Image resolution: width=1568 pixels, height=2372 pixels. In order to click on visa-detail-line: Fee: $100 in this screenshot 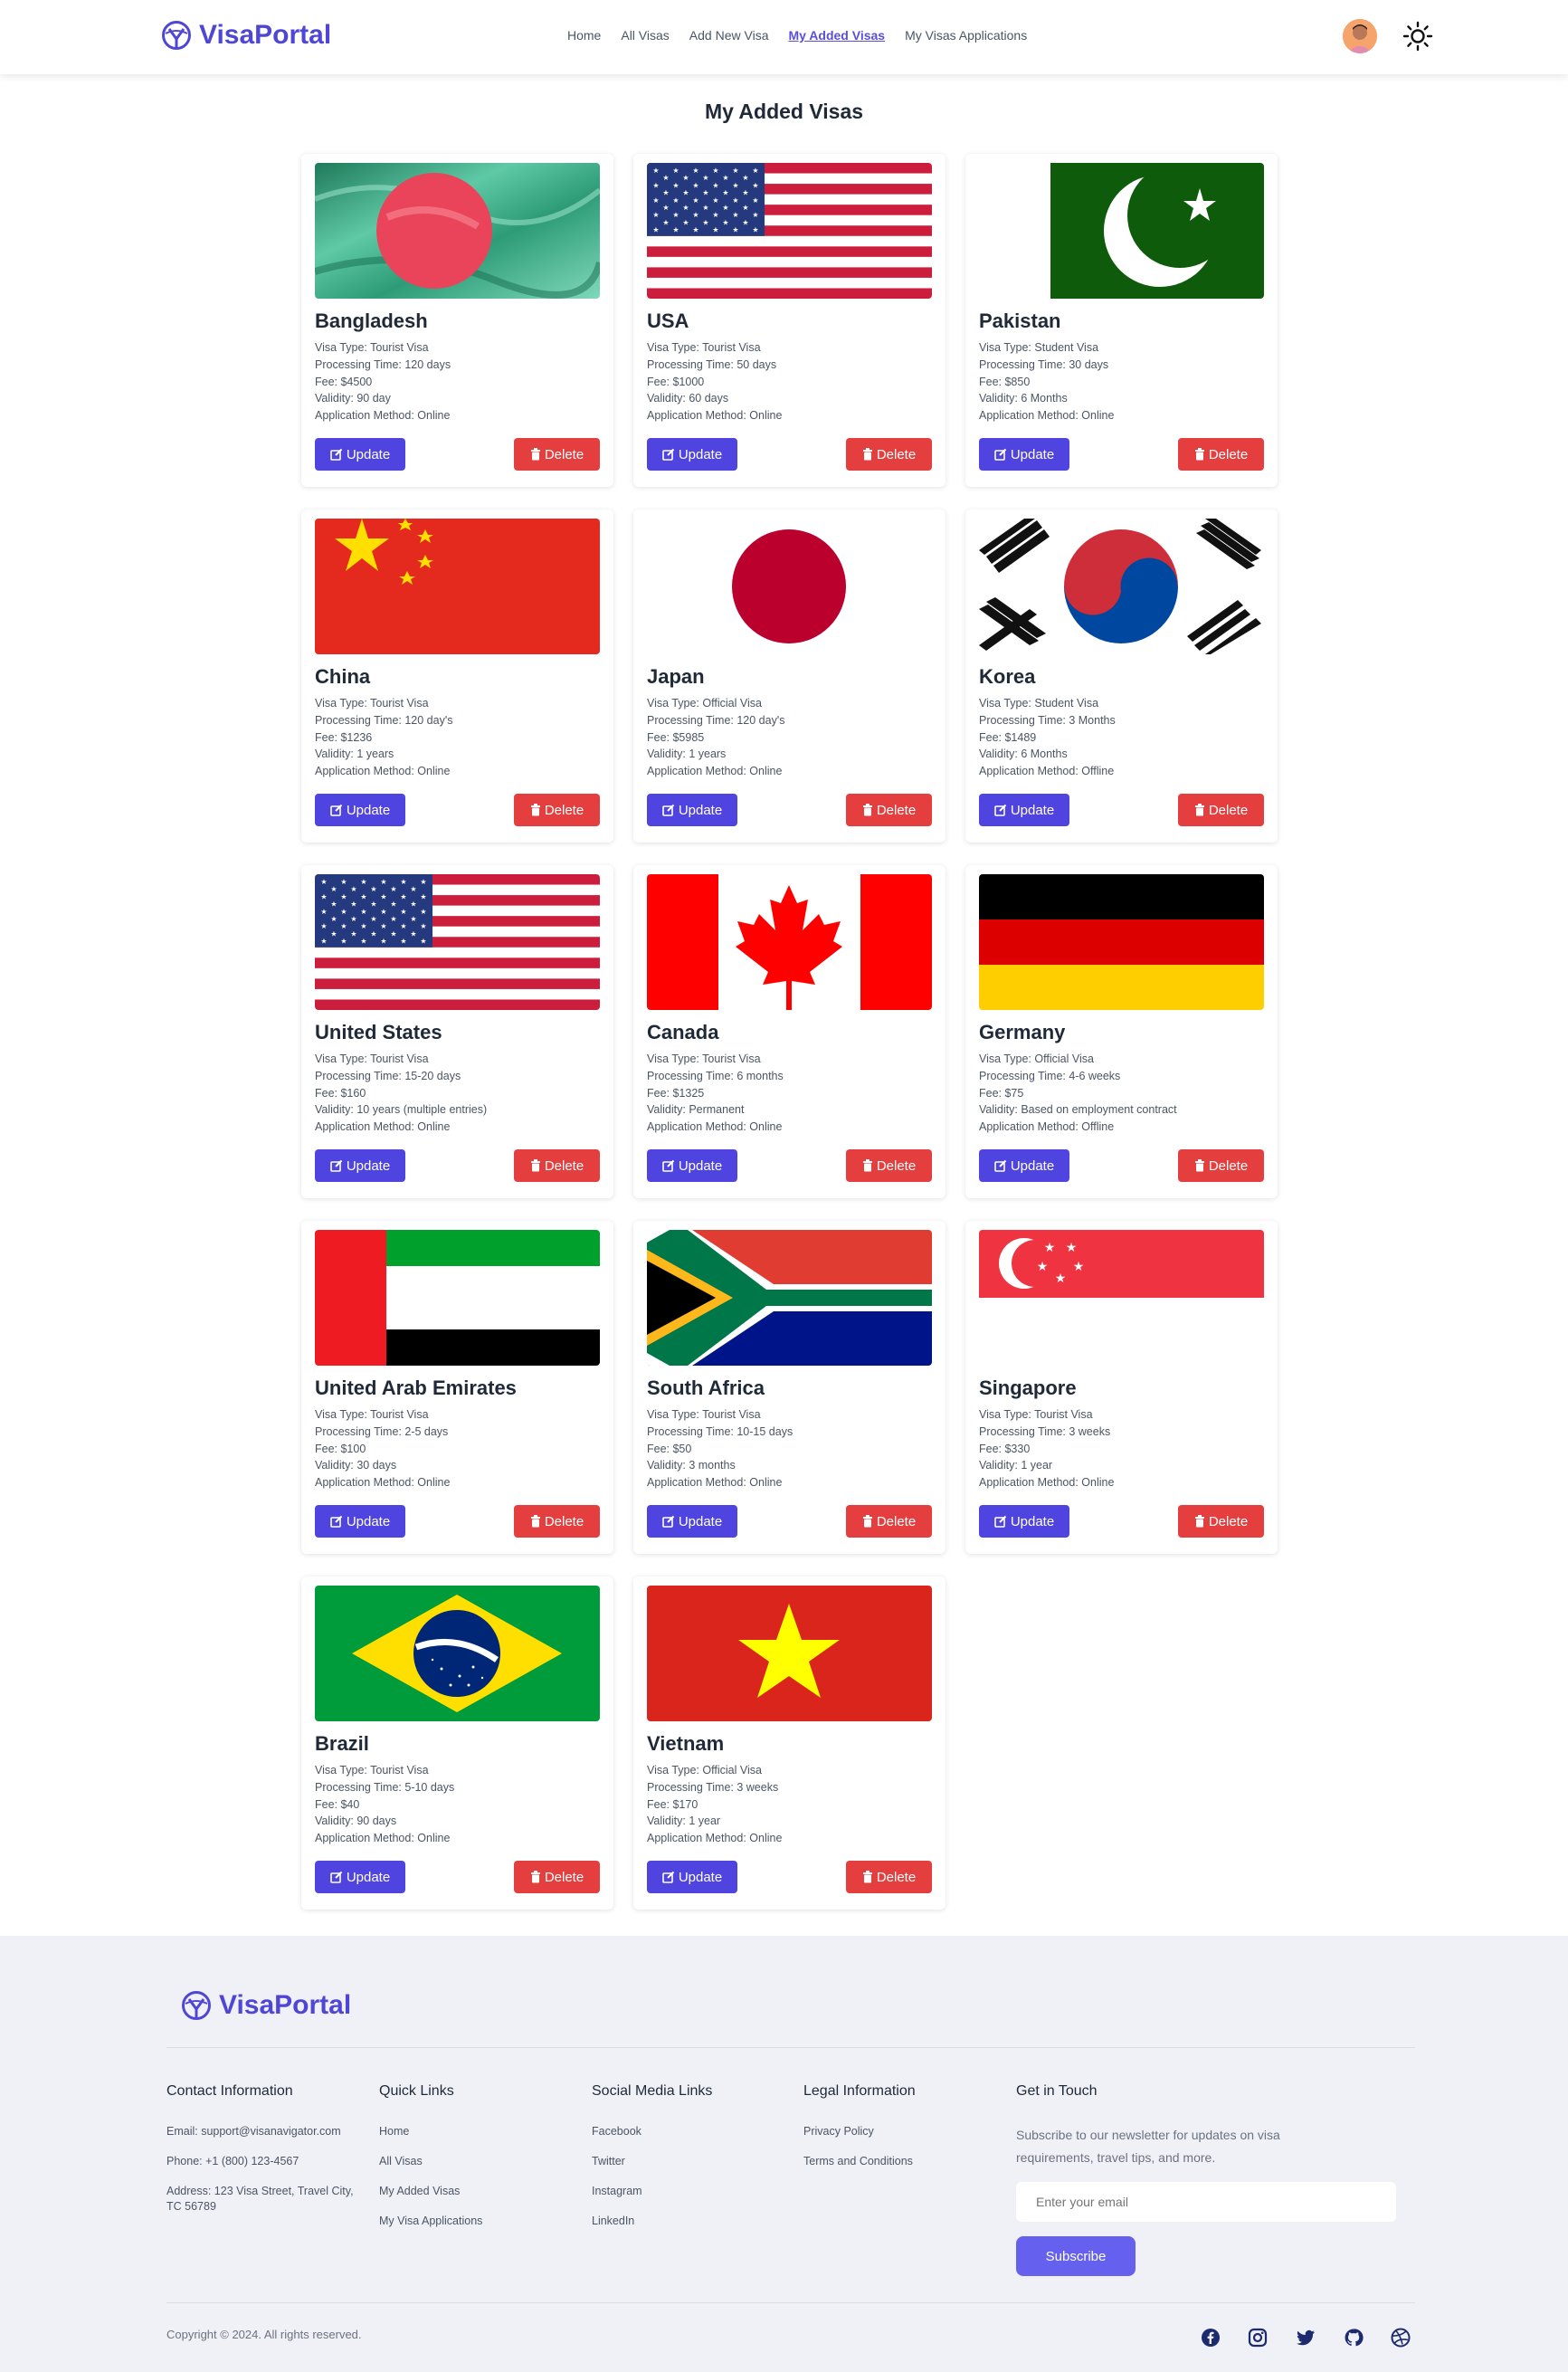, I will do `click(341, 1449)`.